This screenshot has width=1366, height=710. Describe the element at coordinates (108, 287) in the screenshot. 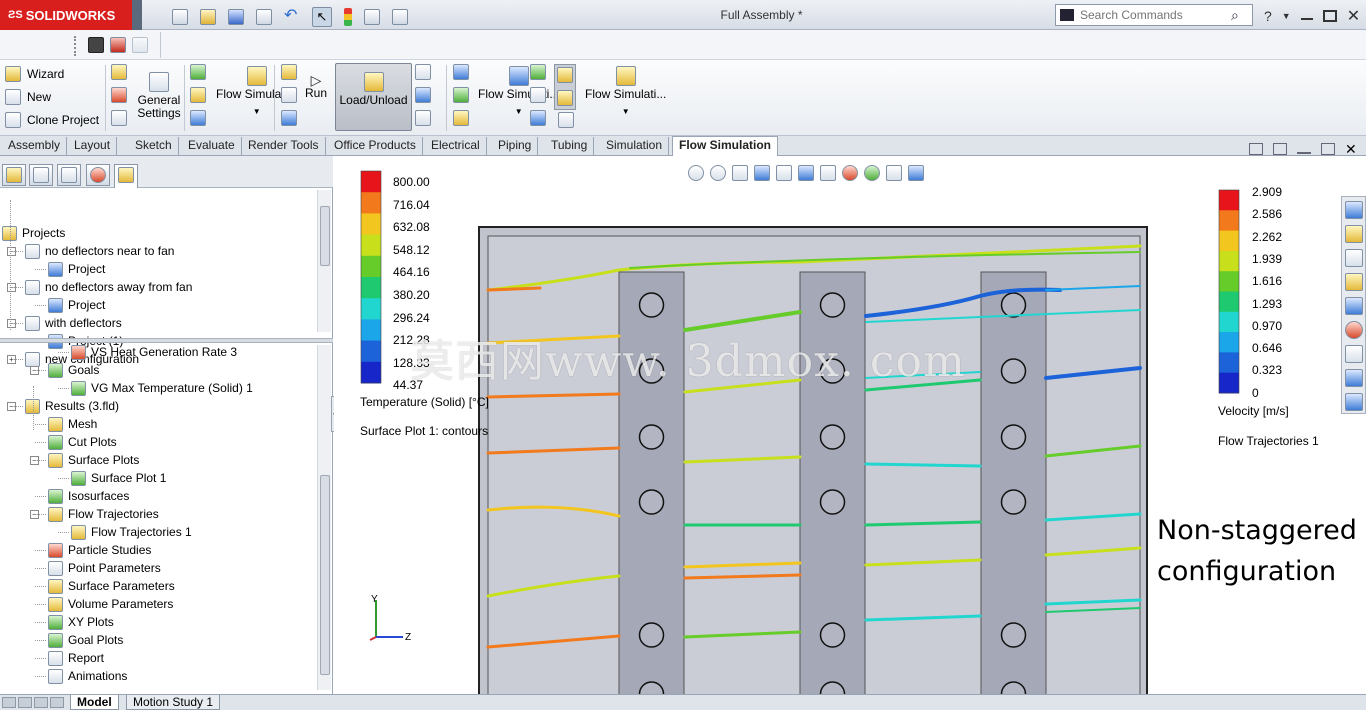

I see `tree-item-no-deflectors-away-from-fan: no deflectors away from fan` at that location.